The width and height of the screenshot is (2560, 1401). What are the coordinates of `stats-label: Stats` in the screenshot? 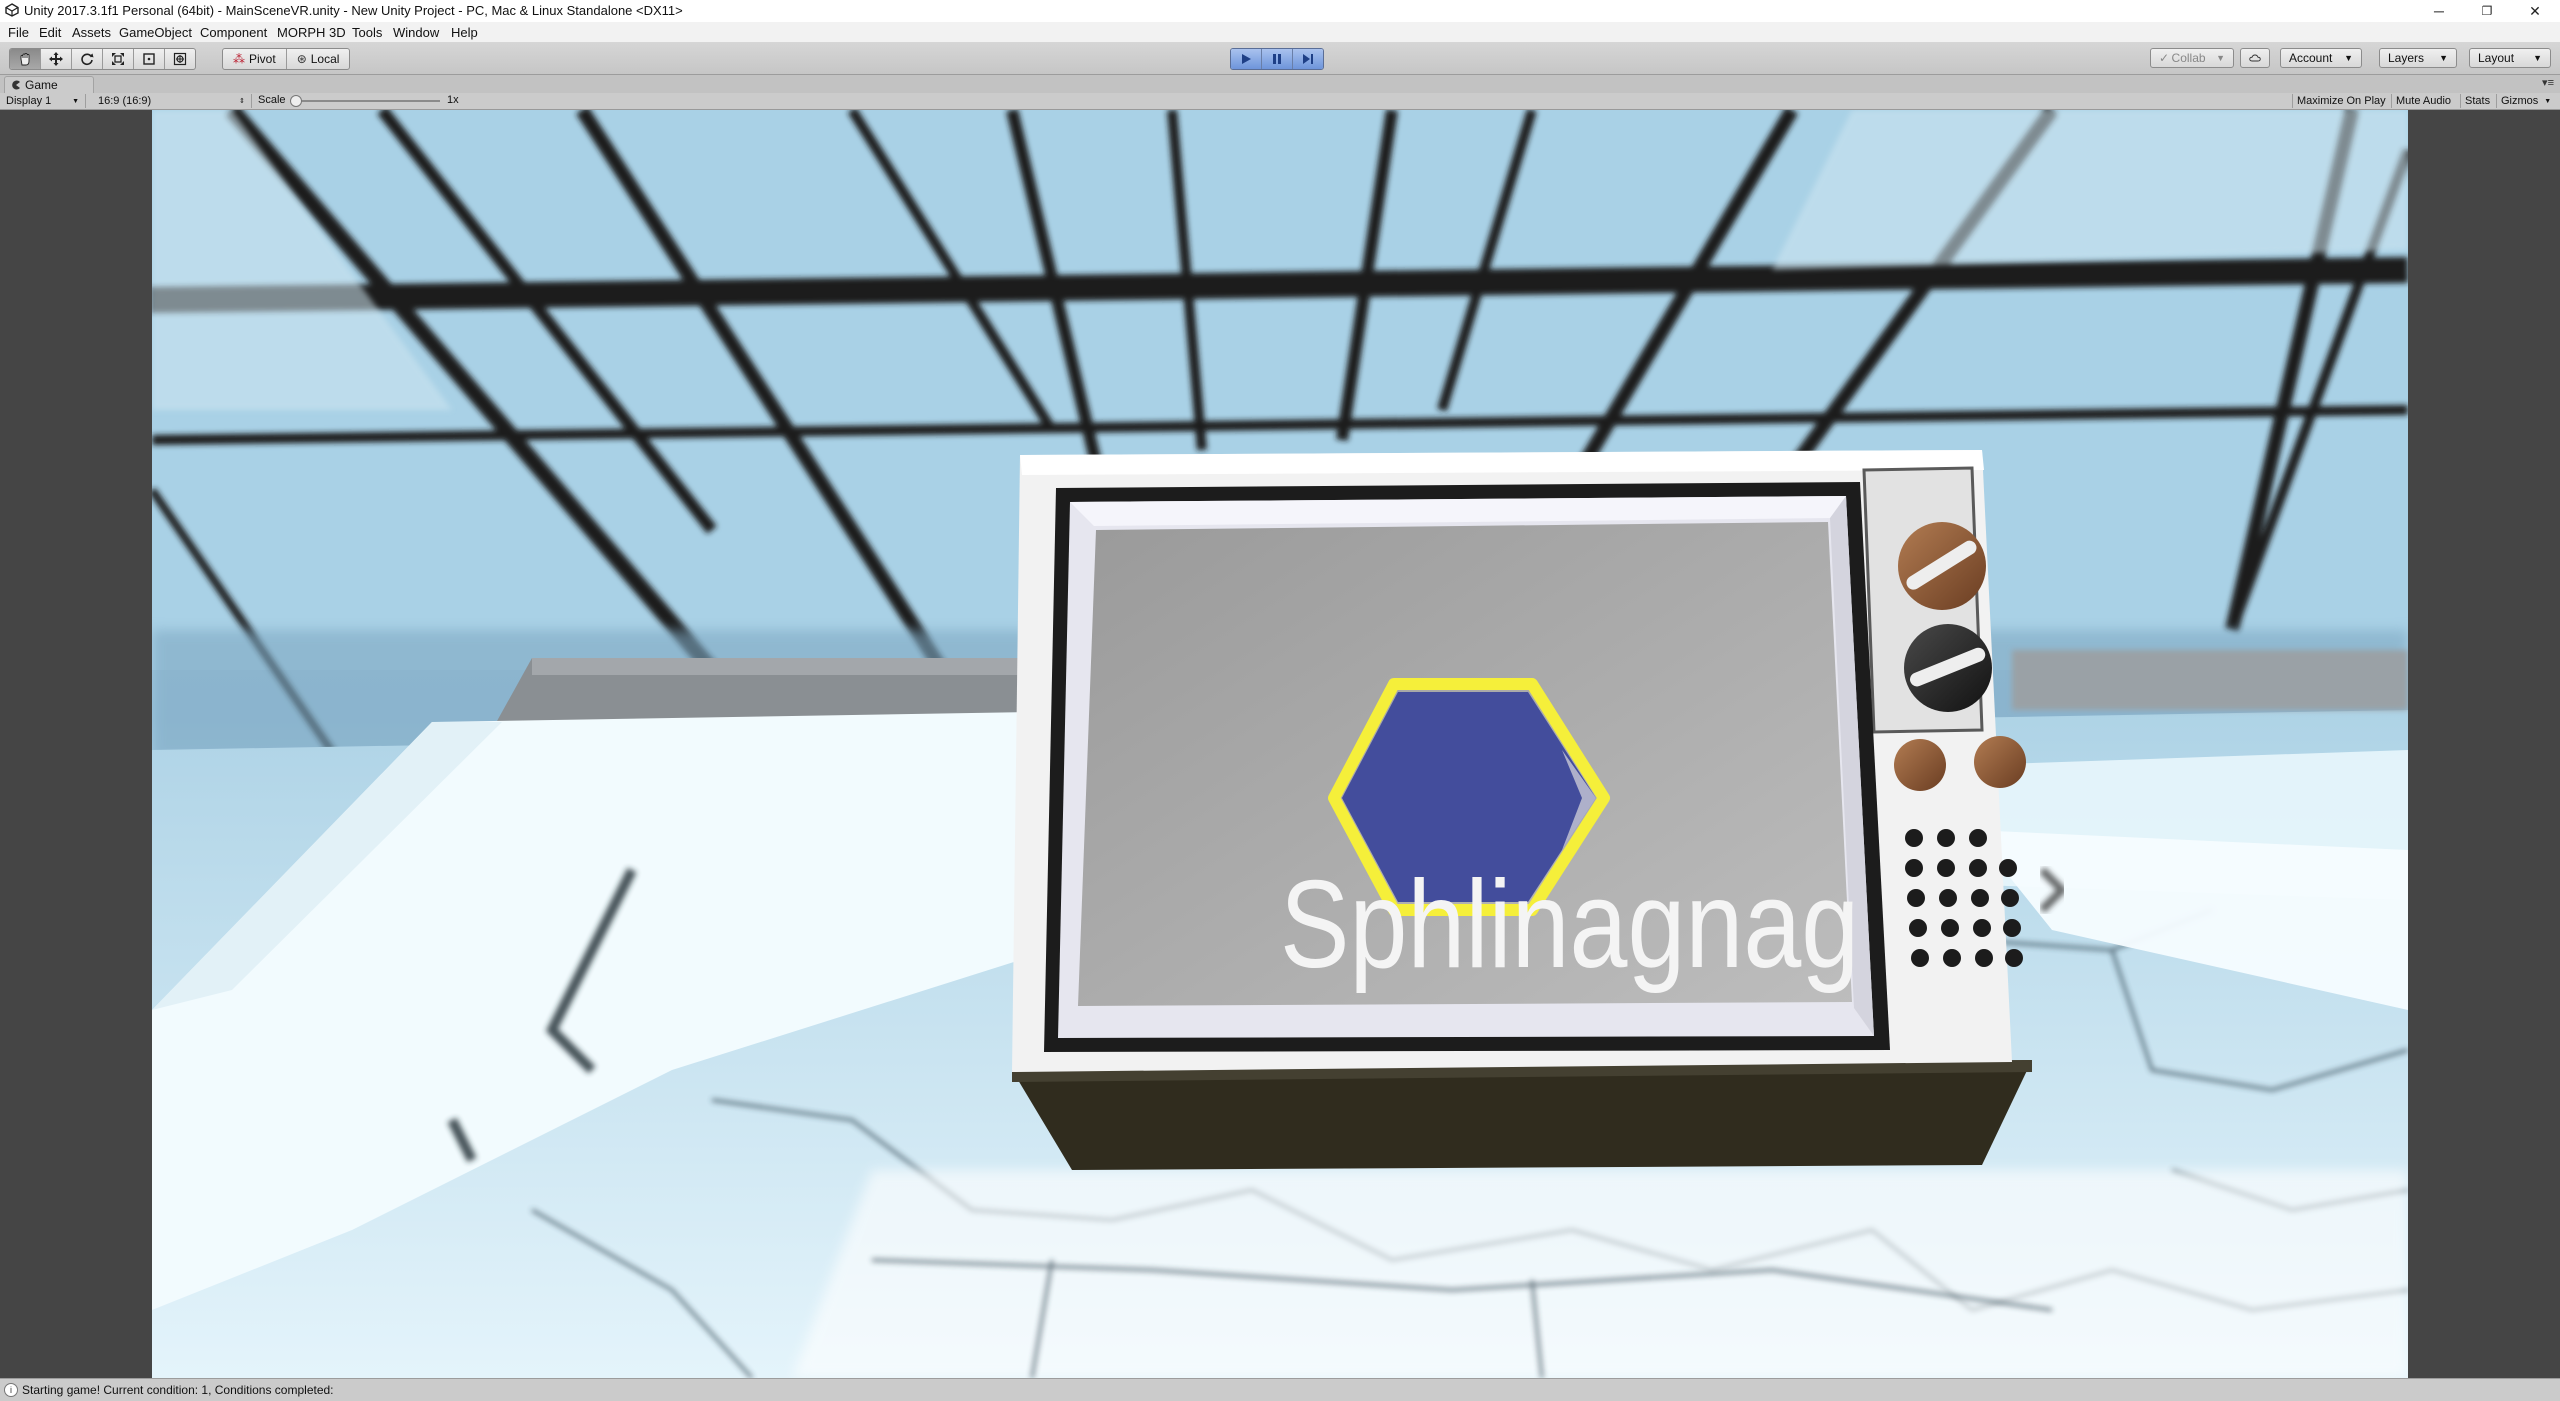 It's located at (2478, 101).